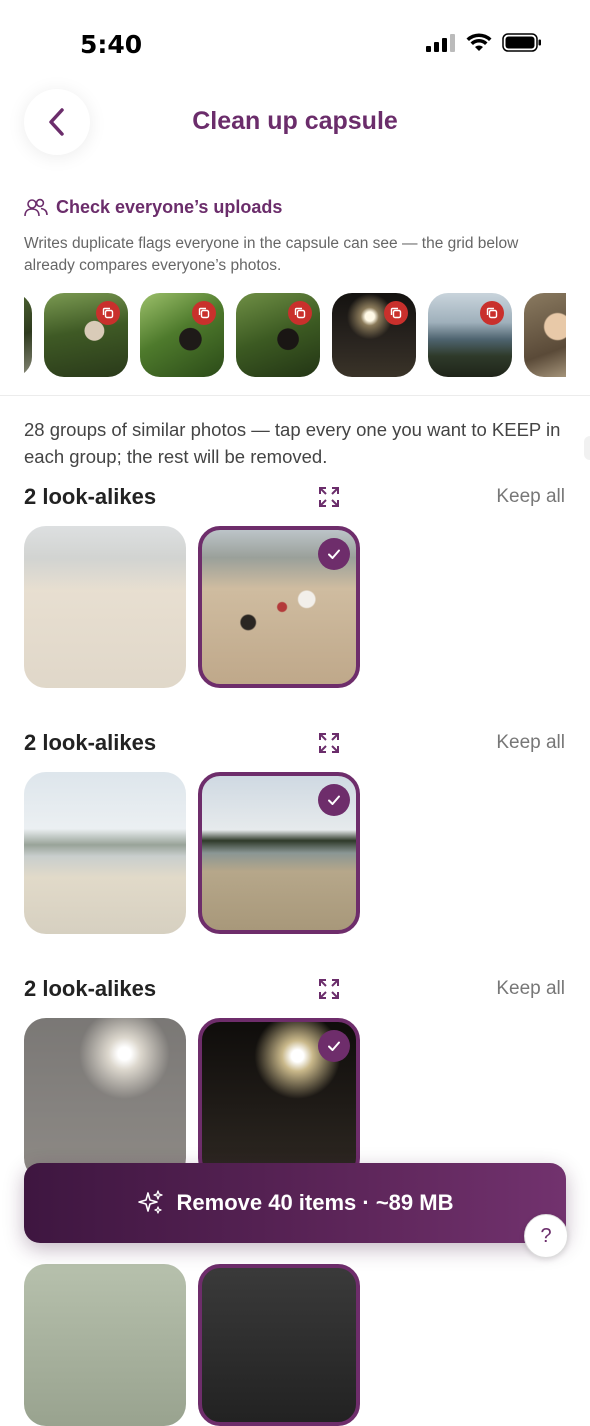  Describe the element at coordinates (295, 395) in the screenshot. I see `divider` at that location.